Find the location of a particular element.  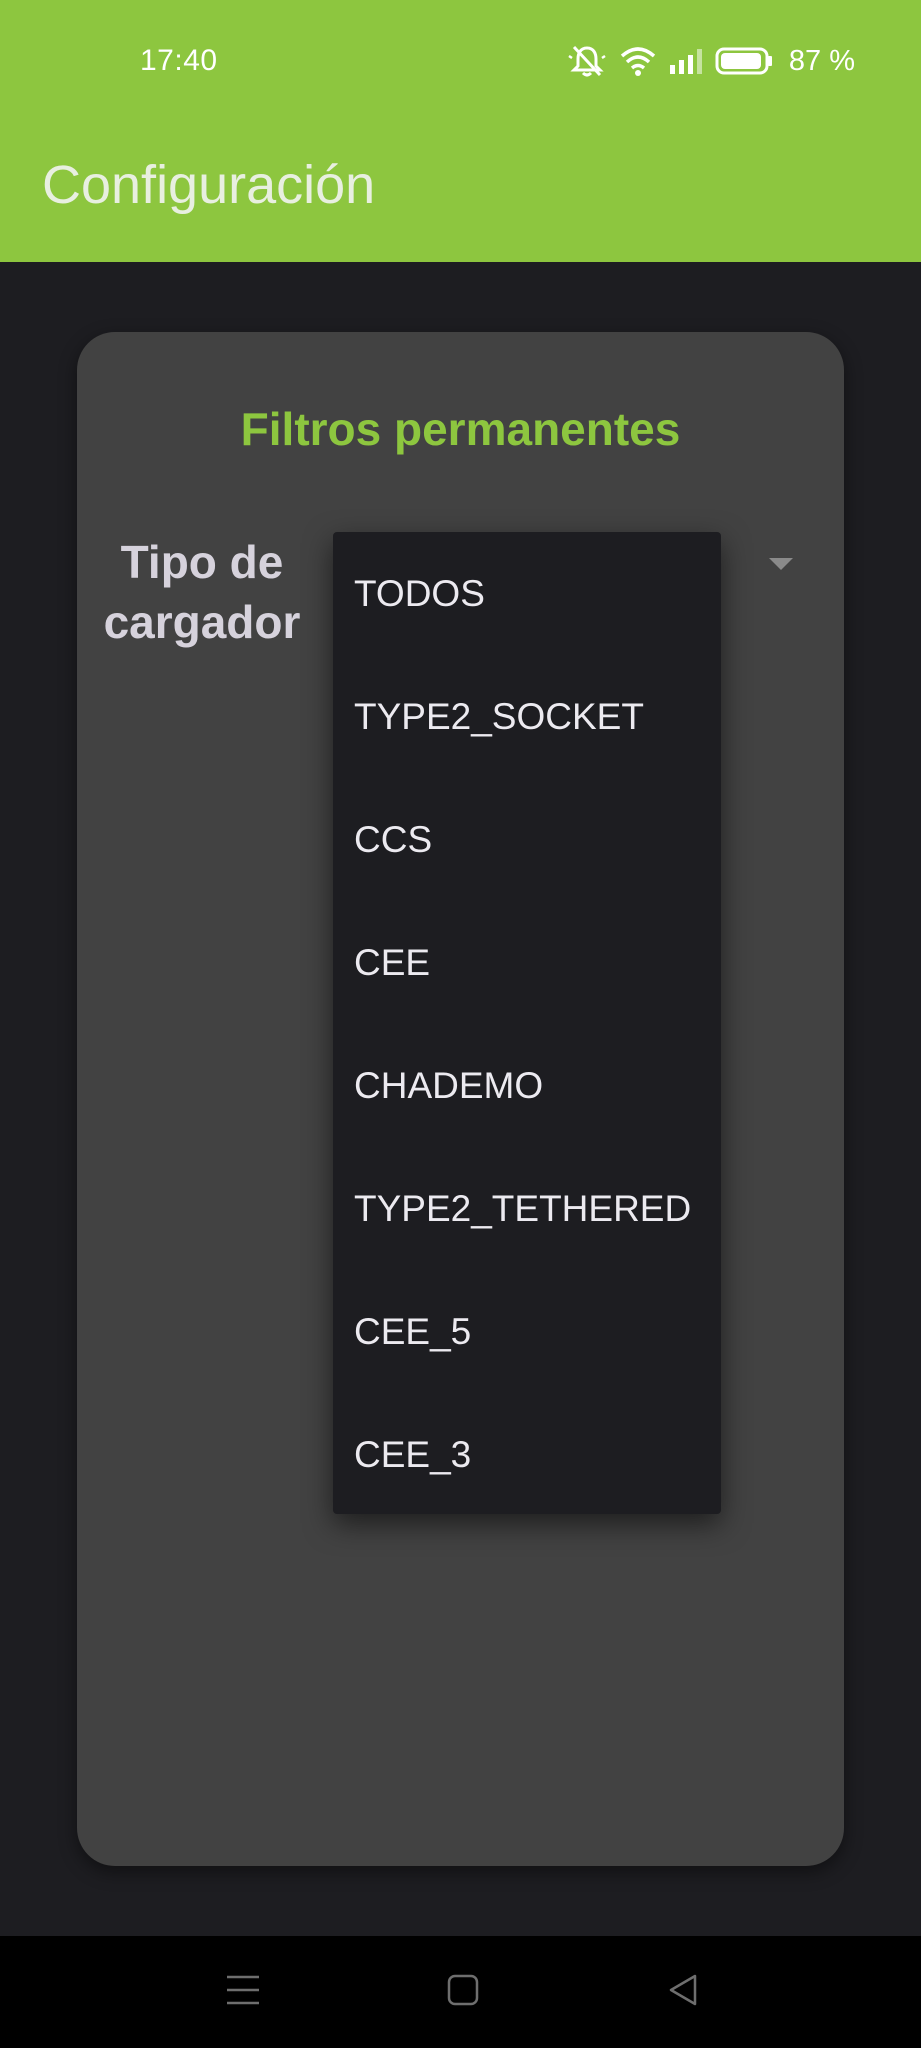

back-icon is located at coordinates (683, 1992).